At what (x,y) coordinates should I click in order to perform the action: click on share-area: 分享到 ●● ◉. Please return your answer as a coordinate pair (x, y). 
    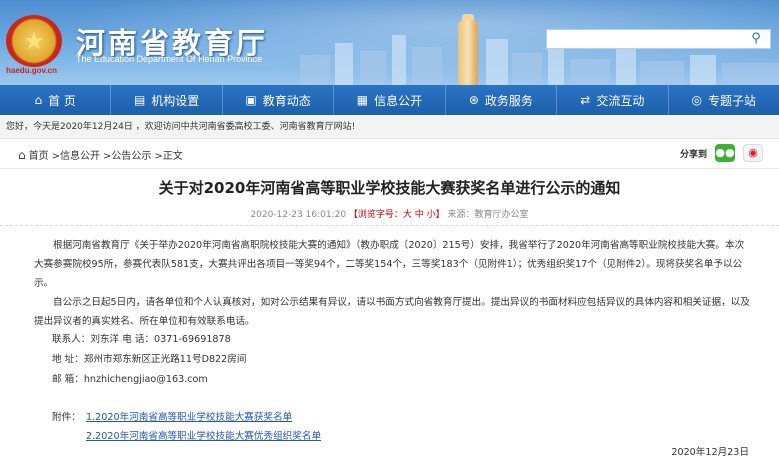
    Looking at the image, I should click on (721, 153).